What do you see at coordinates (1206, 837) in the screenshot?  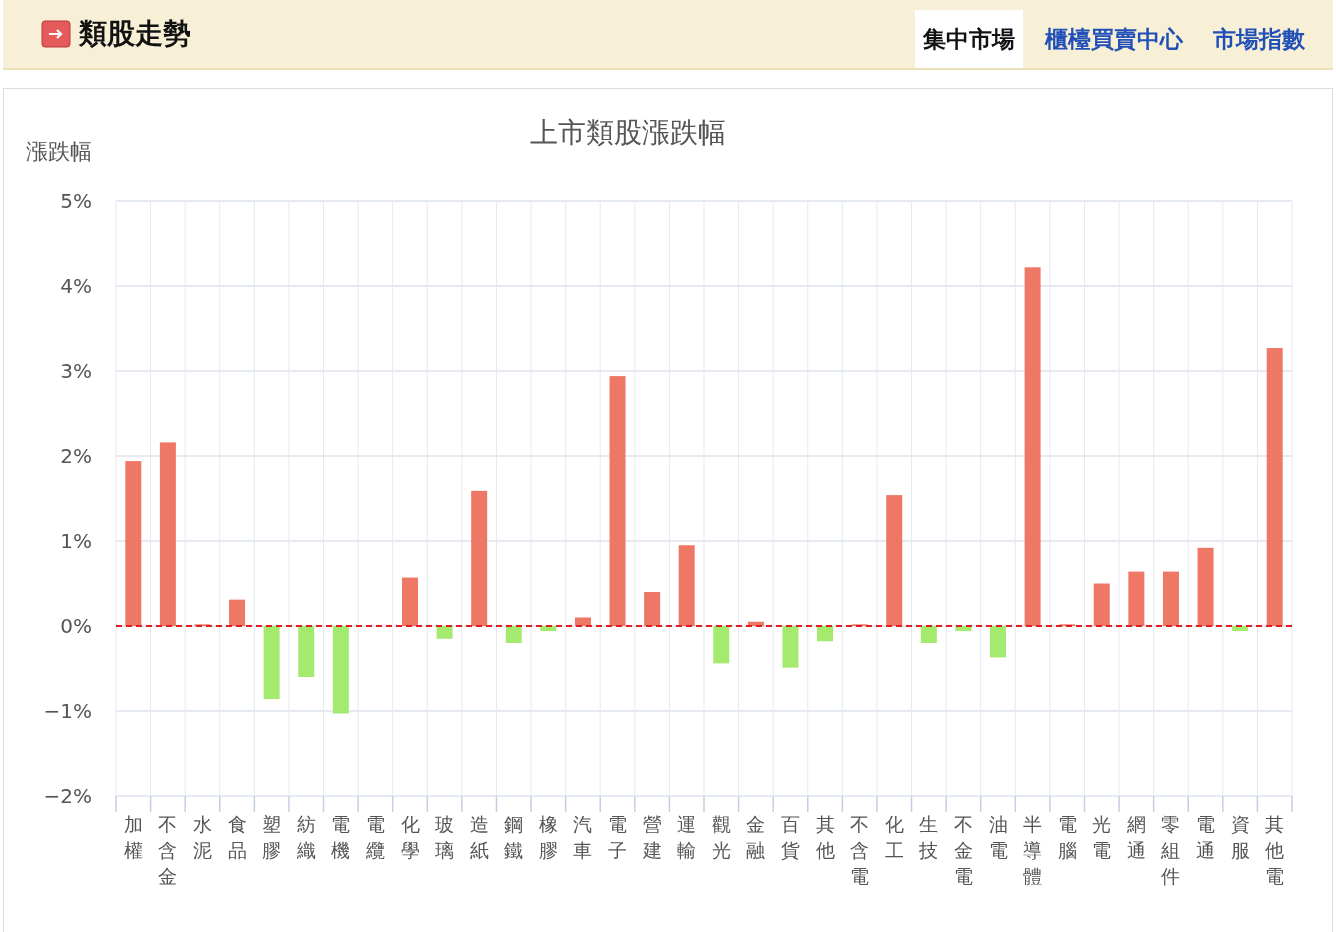 I see `category-label: 電通` at bounding box center [1206, 837].